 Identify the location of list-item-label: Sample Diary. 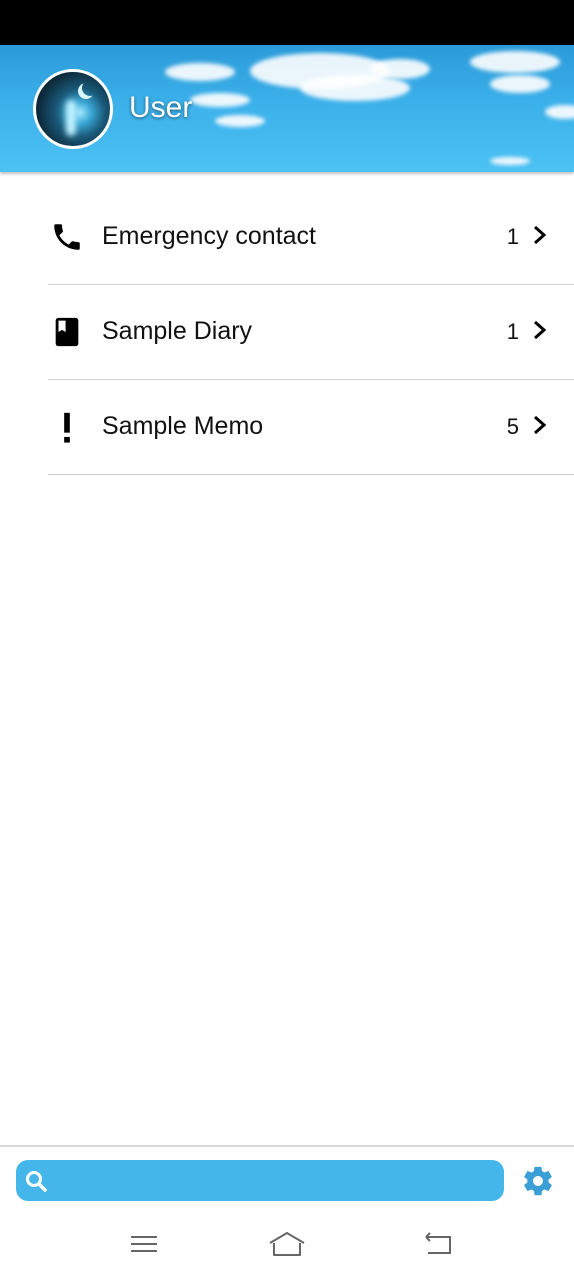
(177, 331).